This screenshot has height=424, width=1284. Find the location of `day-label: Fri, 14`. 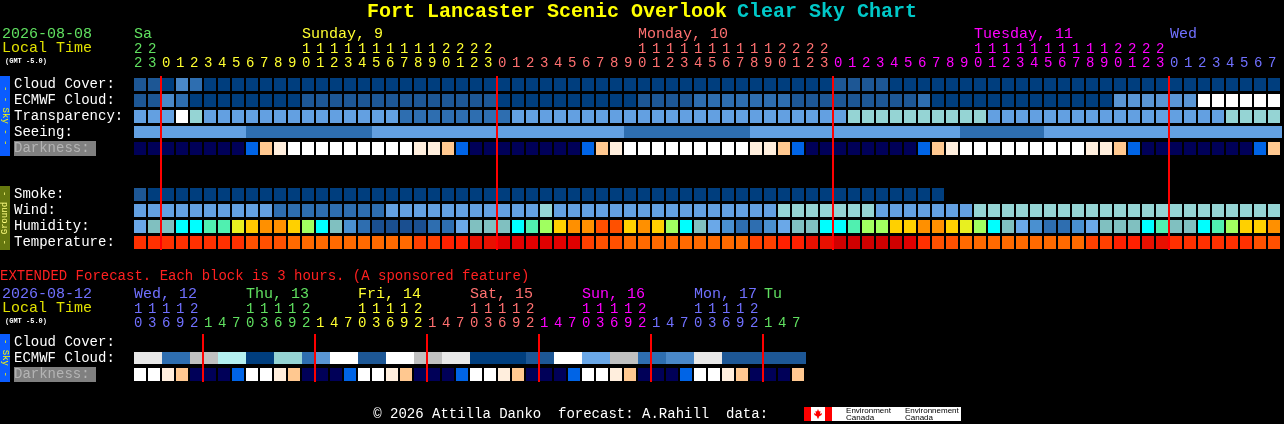

day-label: Fri, 14 is located at coordinates (389, 295).